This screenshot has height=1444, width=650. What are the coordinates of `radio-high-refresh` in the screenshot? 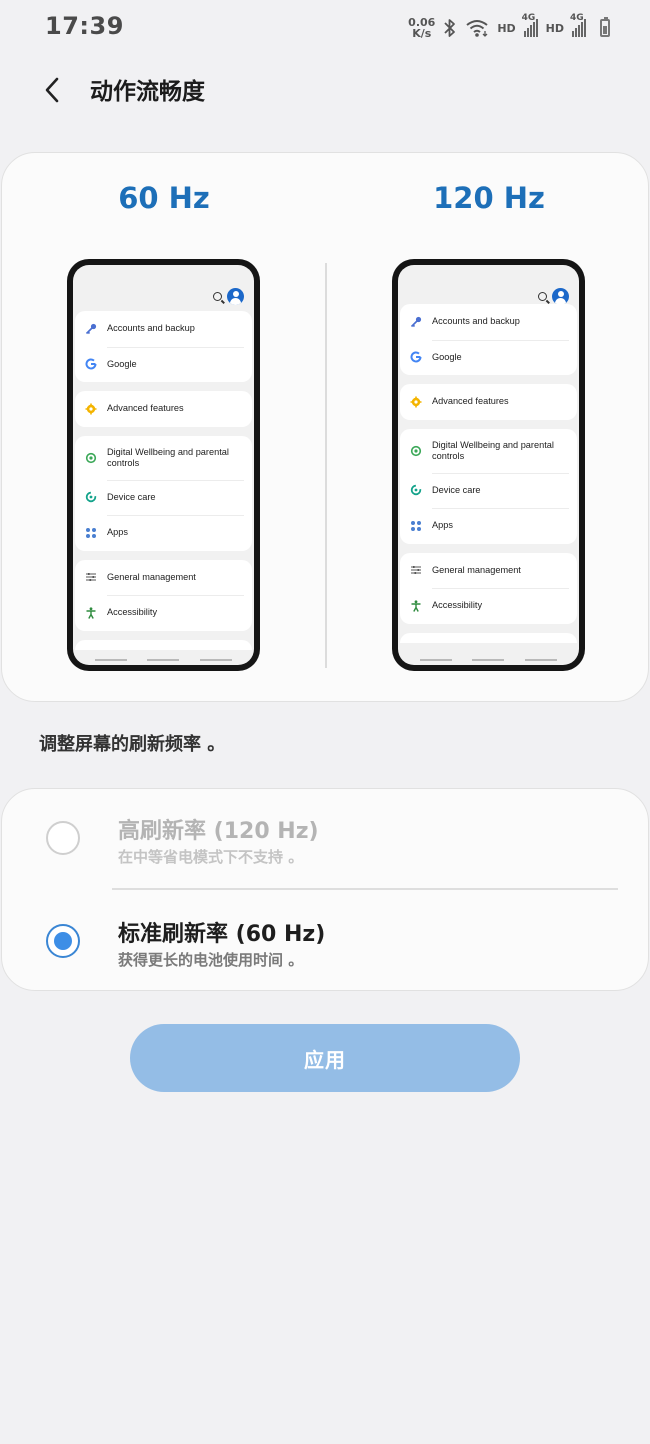 It's located at (63, 838).